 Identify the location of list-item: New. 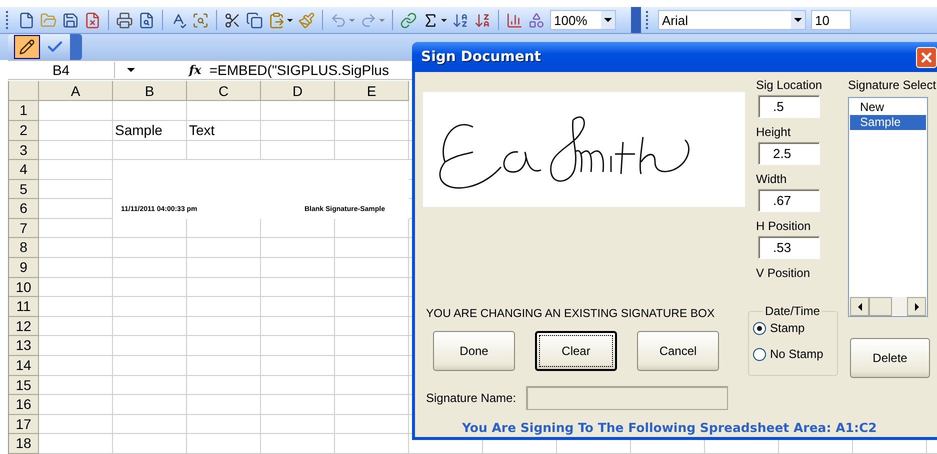
(888, 107).